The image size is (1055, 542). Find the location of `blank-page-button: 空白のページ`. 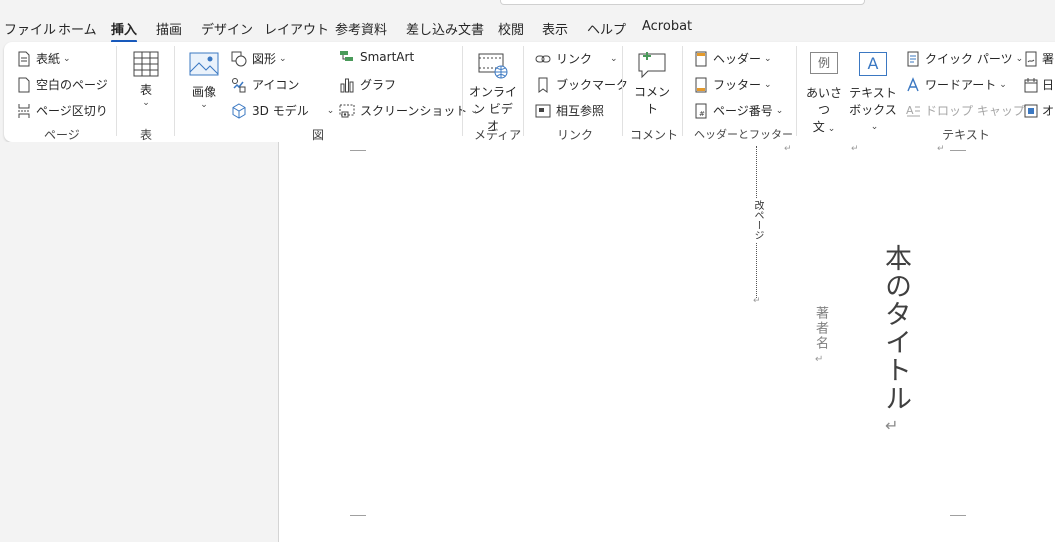

blank-page-button: 空白のページ is located at coordinates (62, 84).